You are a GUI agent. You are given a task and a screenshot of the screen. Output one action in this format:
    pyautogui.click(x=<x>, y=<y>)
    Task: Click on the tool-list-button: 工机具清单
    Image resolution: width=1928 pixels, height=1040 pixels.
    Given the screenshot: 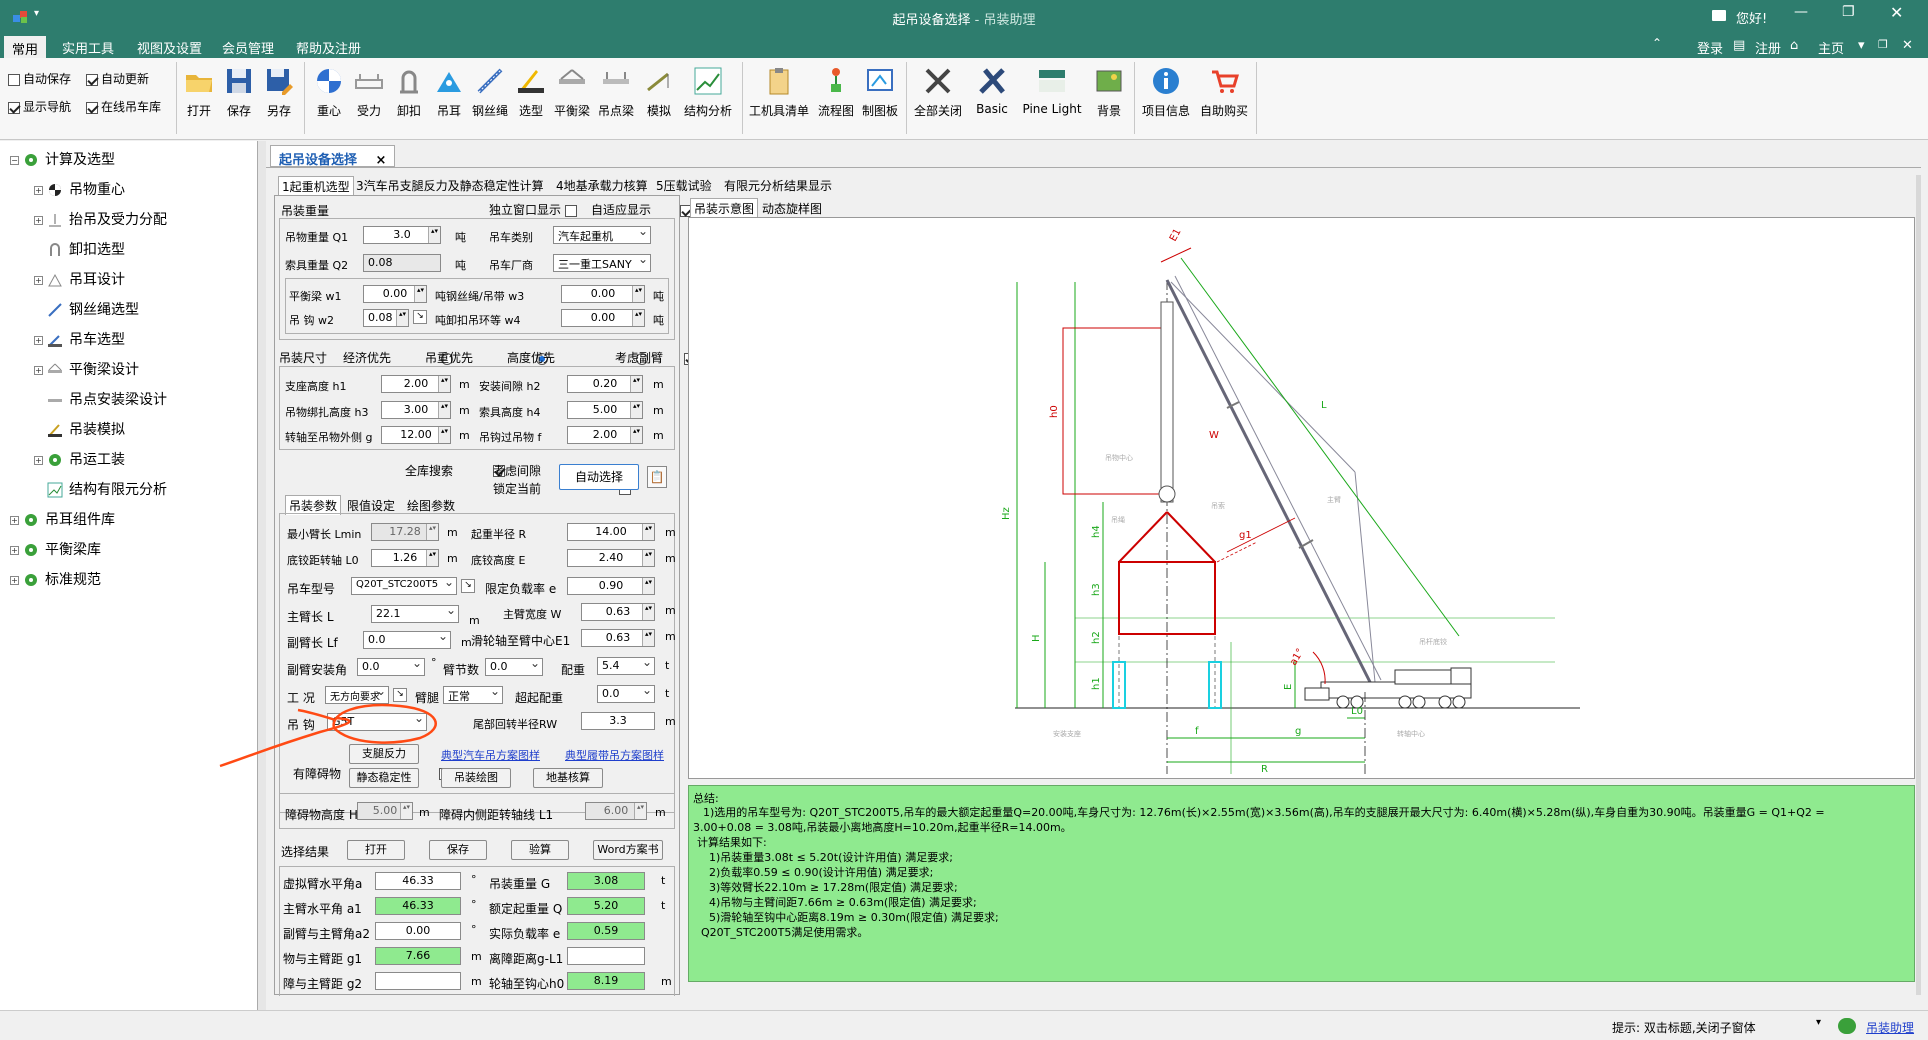 What is the action you would take?
    pyautogui.click(x=779, y=92)
    